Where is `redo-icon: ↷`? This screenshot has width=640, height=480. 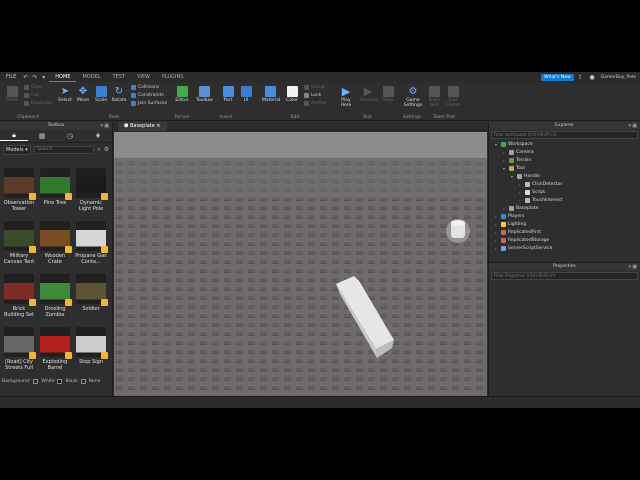
redo-icon: ↷ is located at coordinates (34, 77).